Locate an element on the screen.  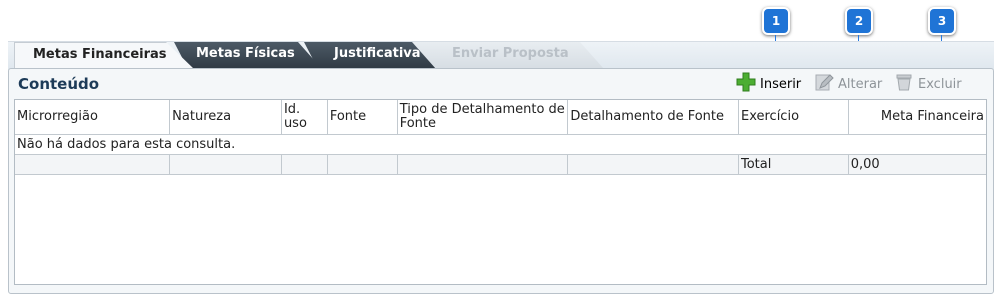
empty-message: Não há dados para esta consulta. is located at coordinates (126, 144).